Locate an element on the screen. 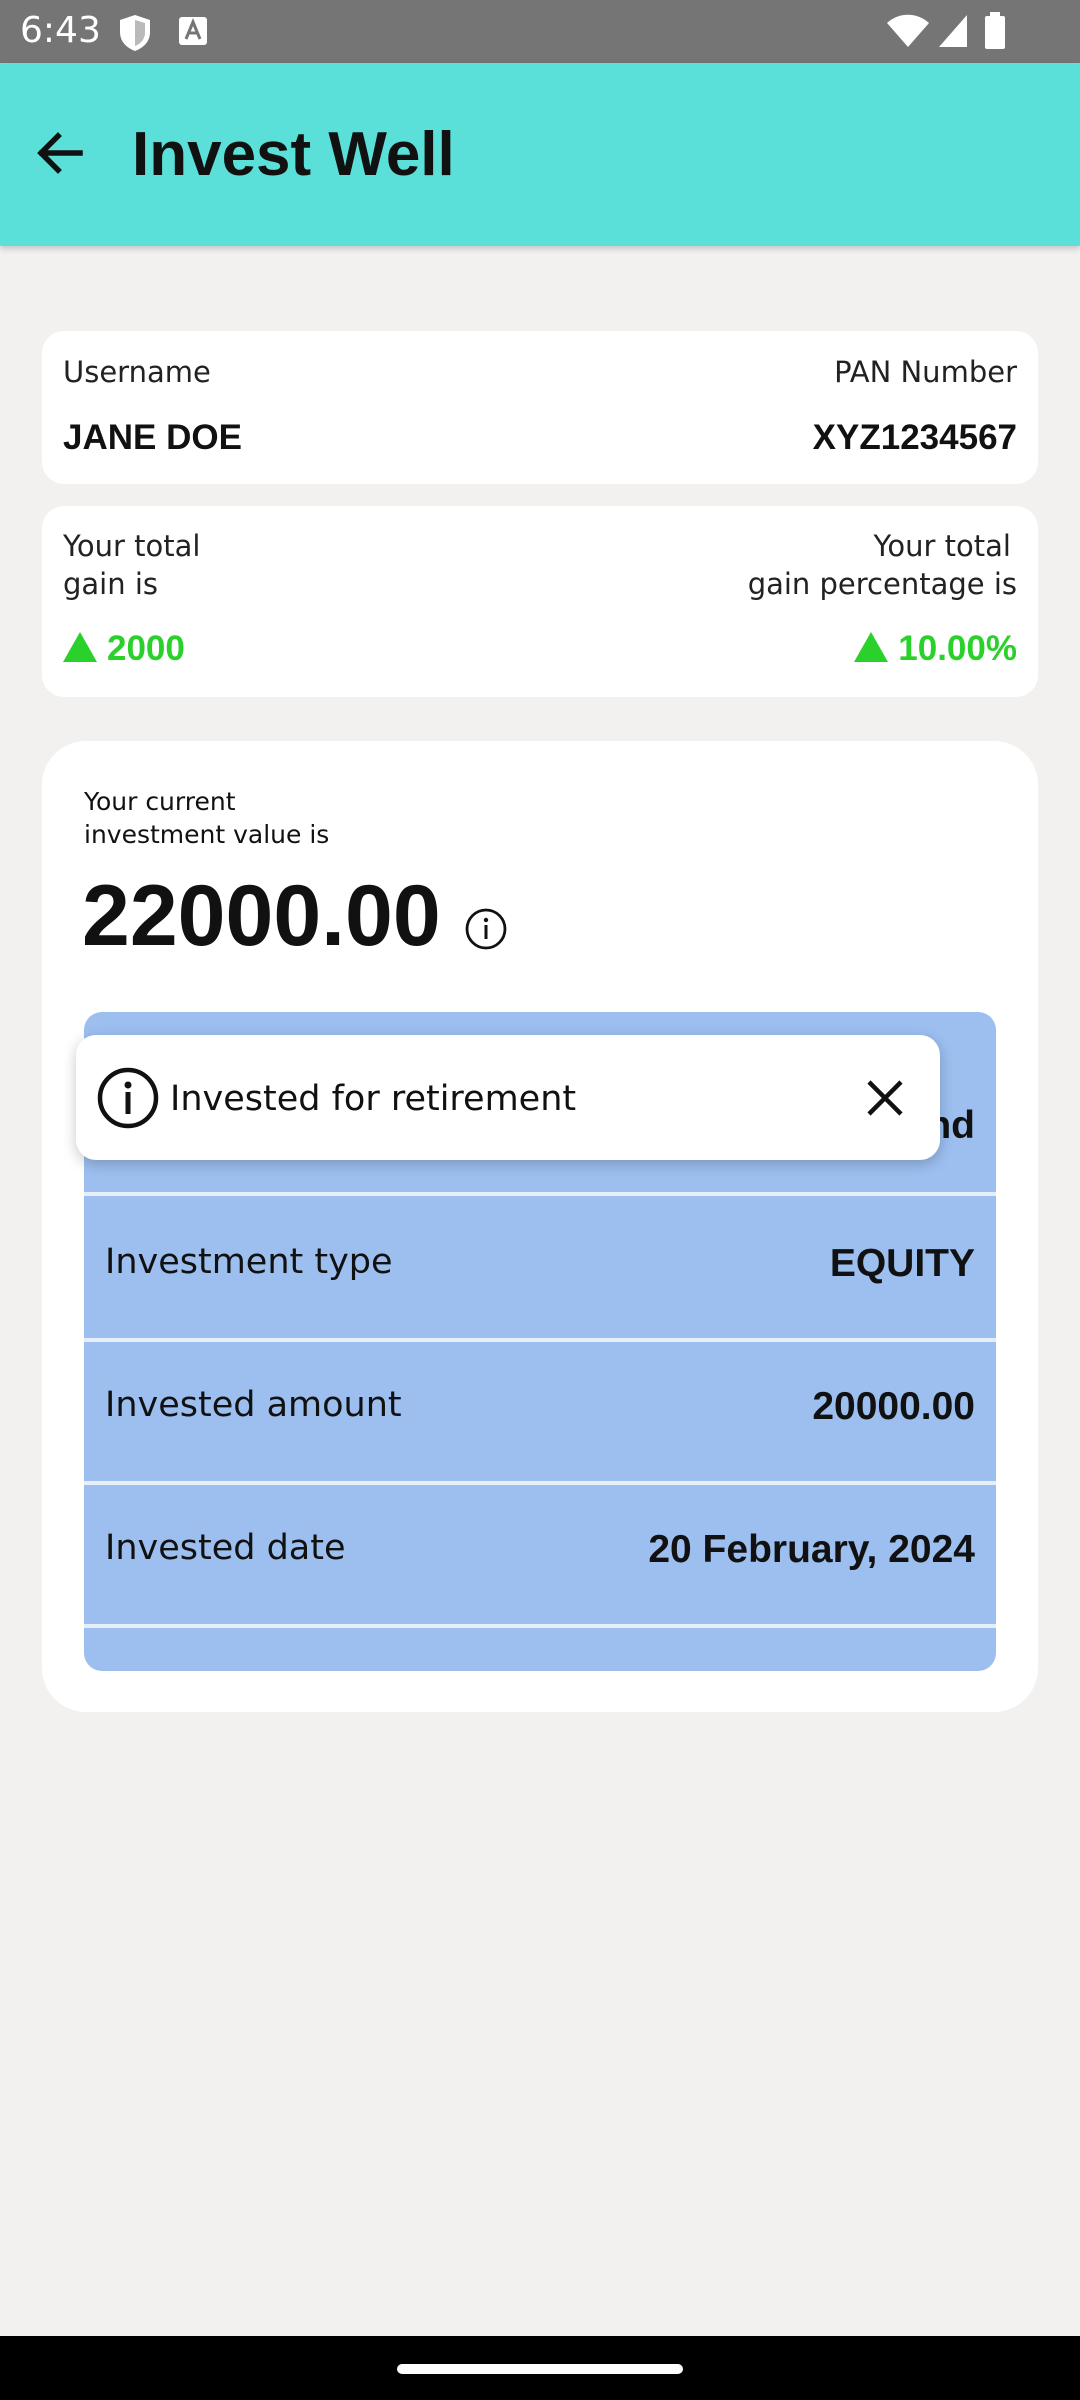 Image resolution: width=1080 pixels, height=2400 pixels. info-button is located at coordinates (486, 929).